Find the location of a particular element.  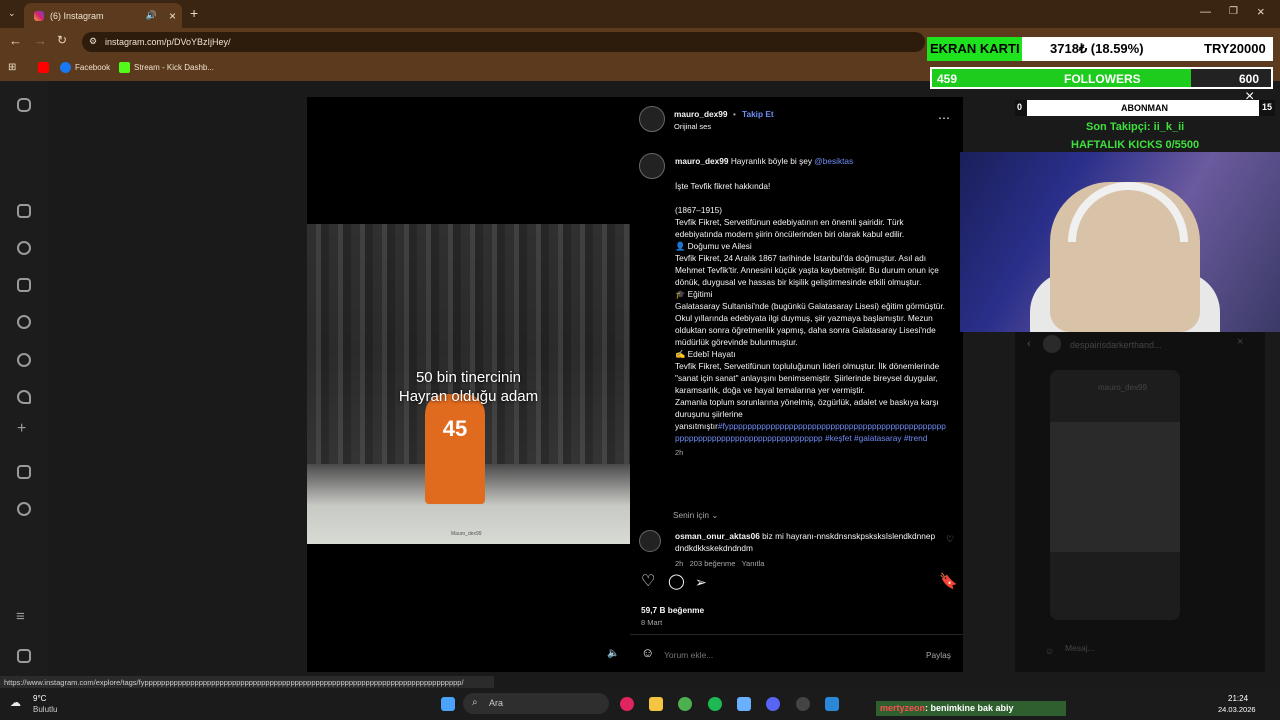

like-icon: ♡ is located at coordinates (648, 582).